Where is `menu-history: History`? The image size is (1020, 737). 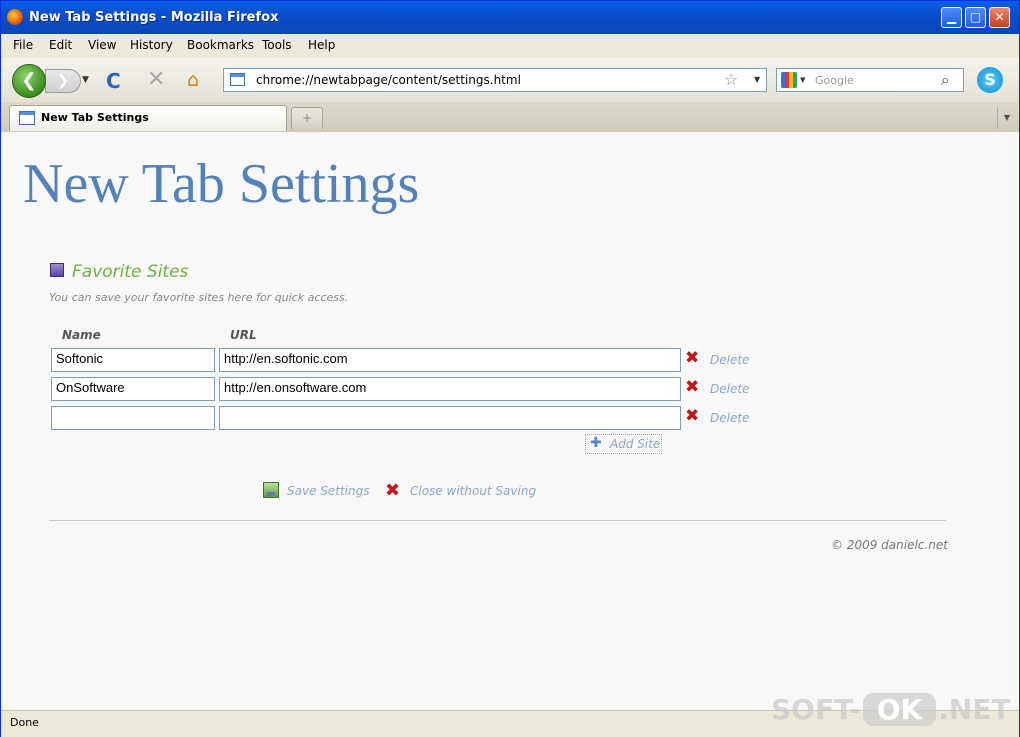 menu-history: History is located at coordinates (151, 45).